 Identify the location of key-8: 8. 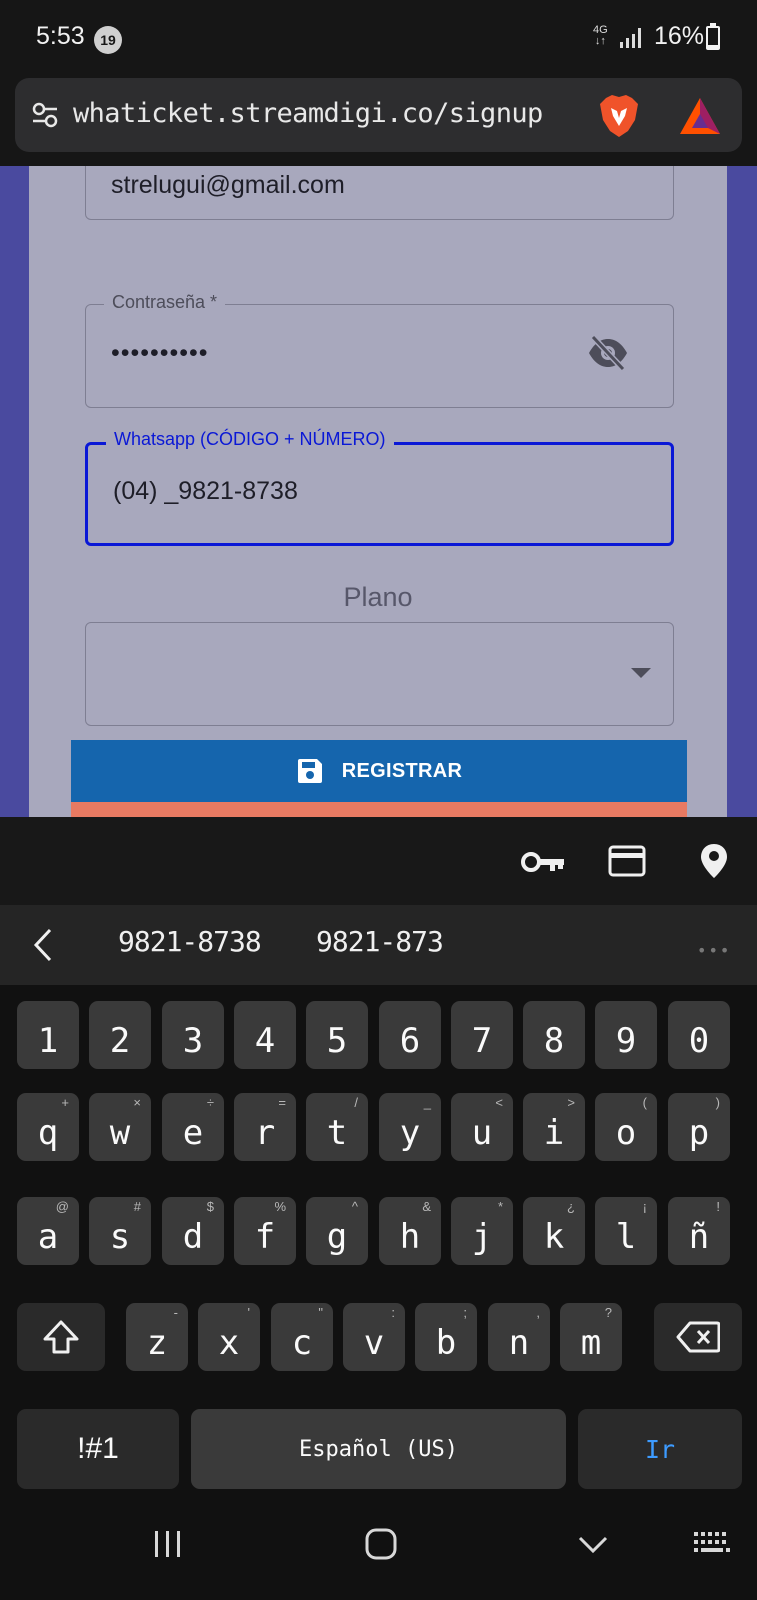
(554, 1035).